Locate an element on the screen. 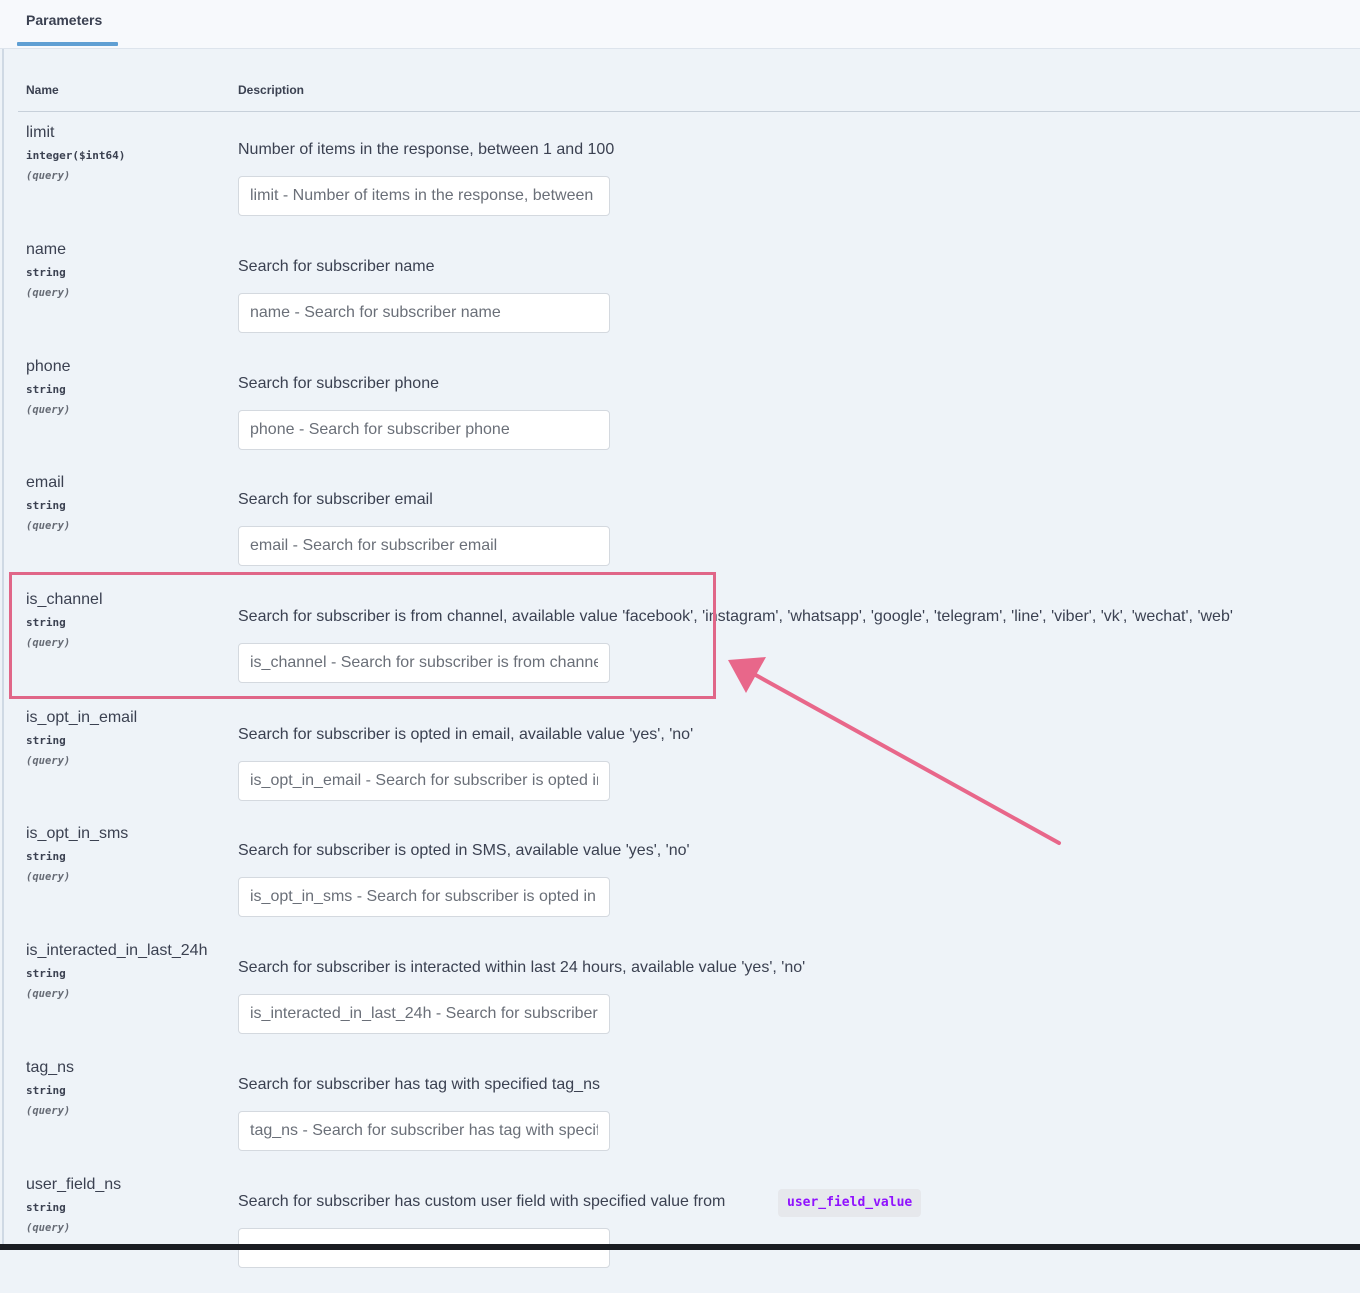 The image size is (1360, 1293). parameter-name: limit is located at coordinates (40, 132).